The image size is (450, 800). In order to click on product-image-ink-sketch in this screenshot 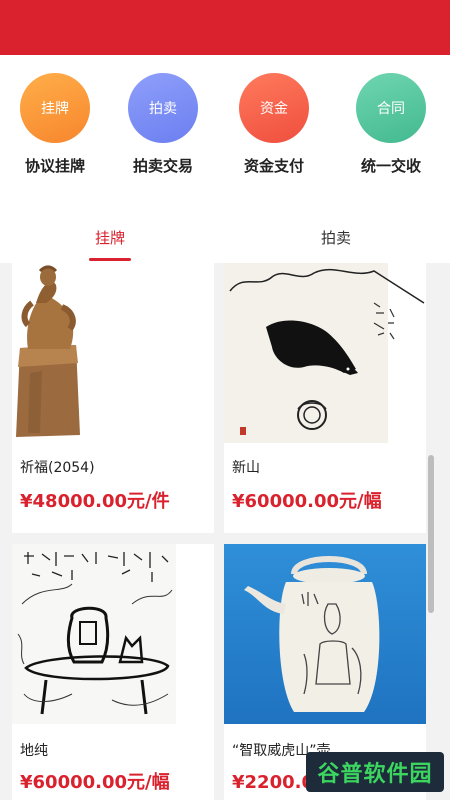, I will do `click(113, 634)`.